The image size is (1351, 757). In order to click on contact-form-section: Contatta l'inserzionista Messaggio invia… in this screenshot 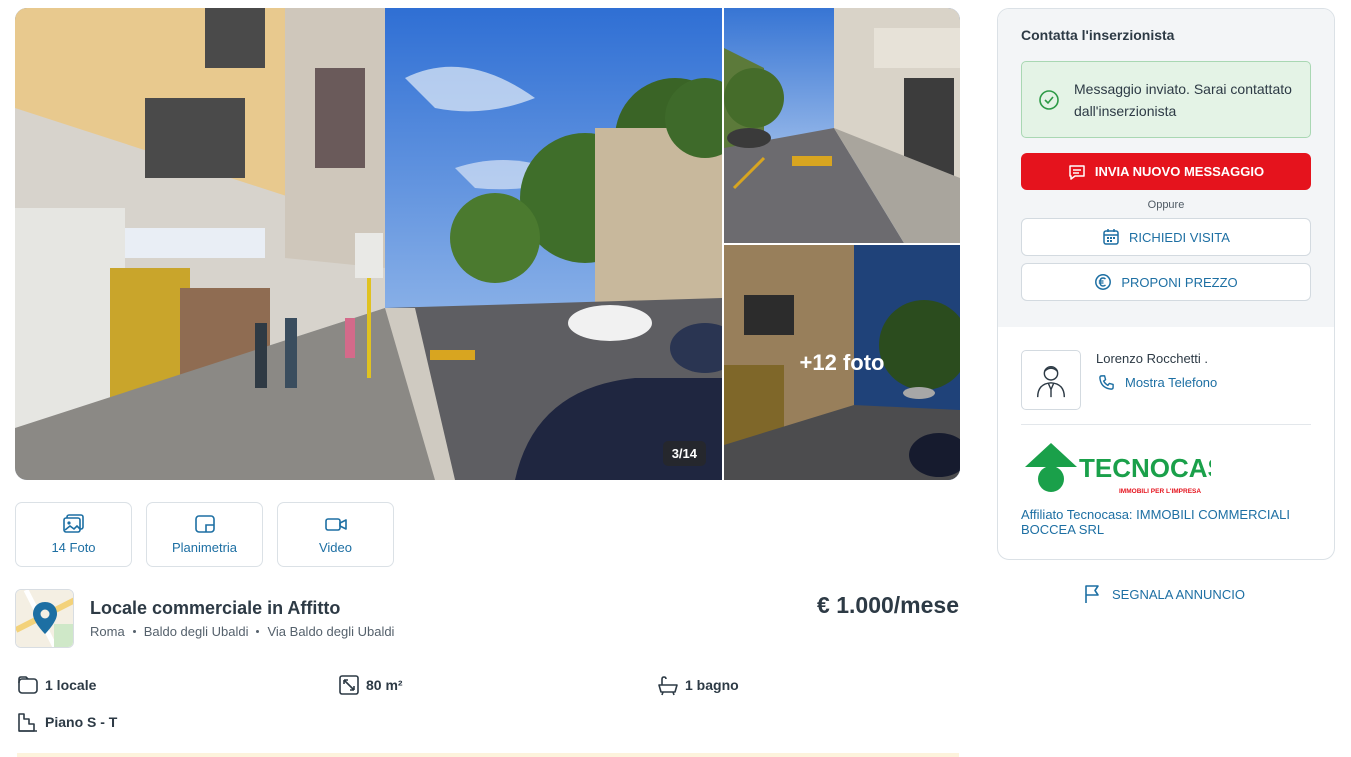, I will do `click(1166, 168)`.